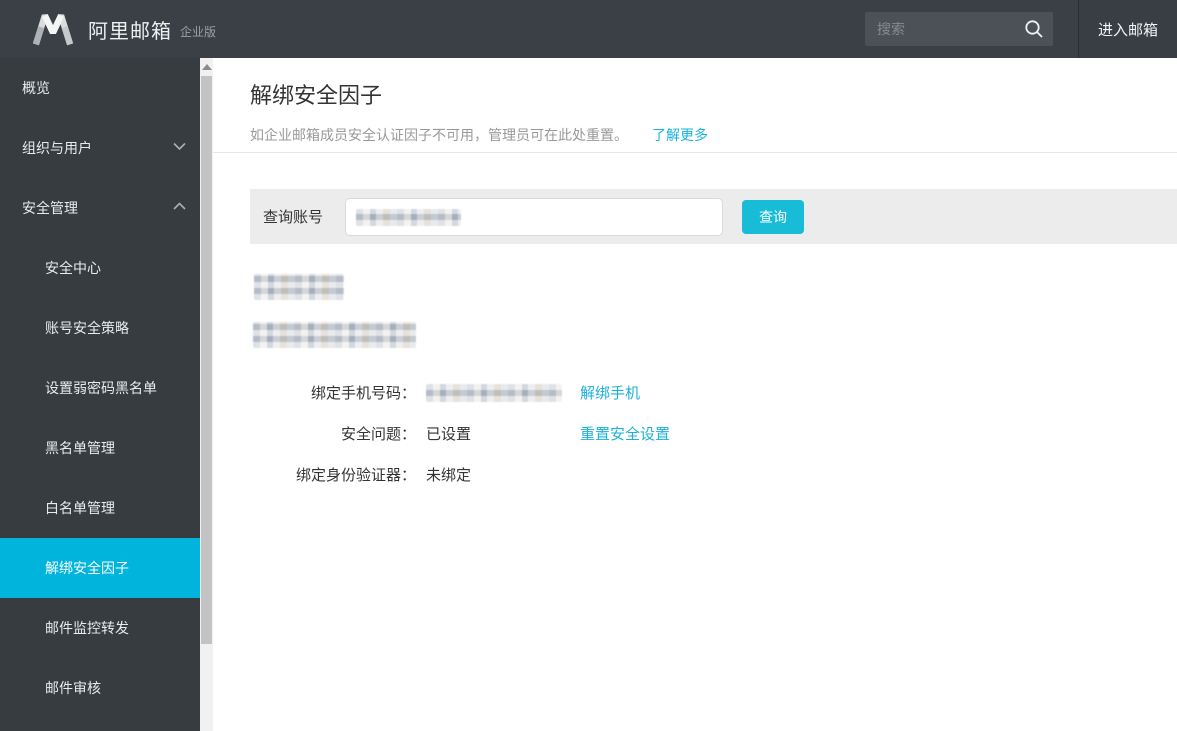  What do you see at coordinates (1034, 29) in the screenshot?
I see `search-icon` at bounding box center [1034, 29].